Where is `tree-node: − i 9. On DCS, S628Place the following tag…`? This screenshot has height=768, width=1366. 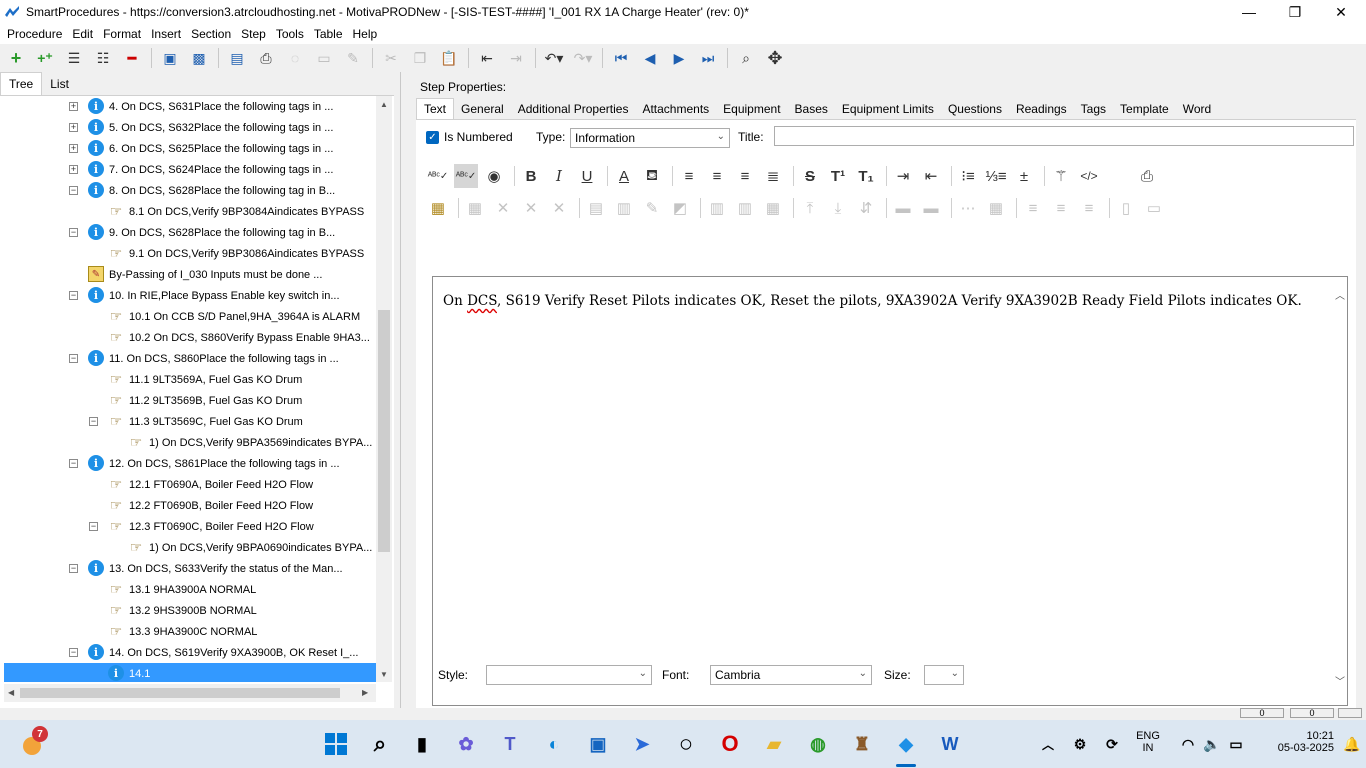 tree-node: − i 9. On DCS, S628Place the following tag… is located at coordinates (190, 232).